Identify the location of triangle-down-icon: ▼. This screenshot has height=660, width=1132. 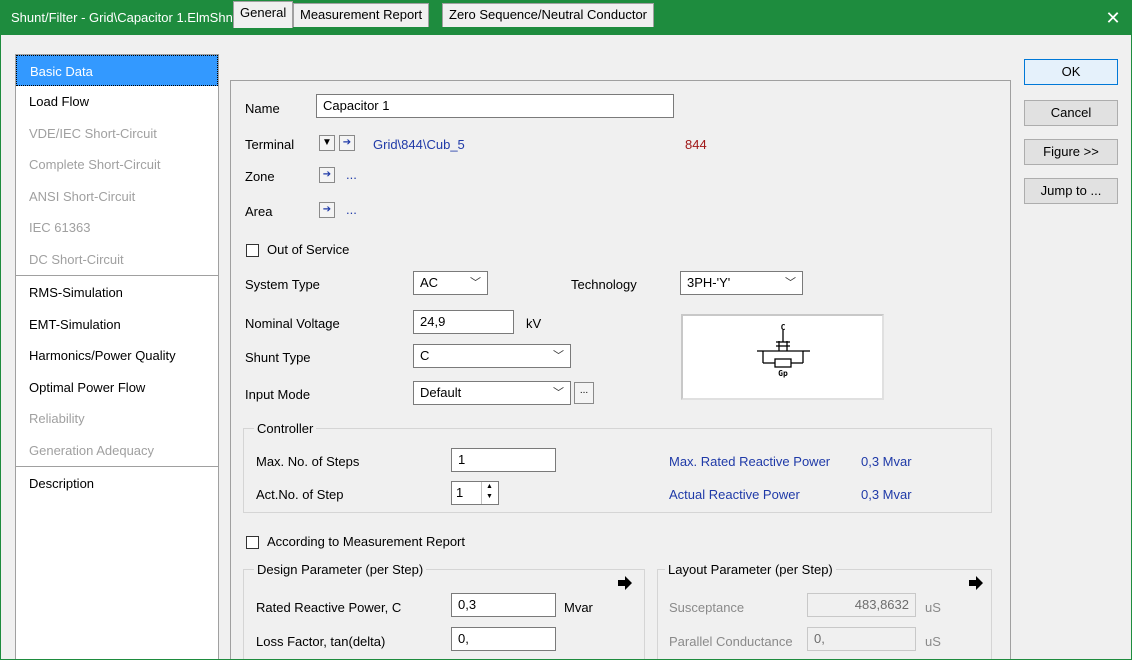
(327, 142).